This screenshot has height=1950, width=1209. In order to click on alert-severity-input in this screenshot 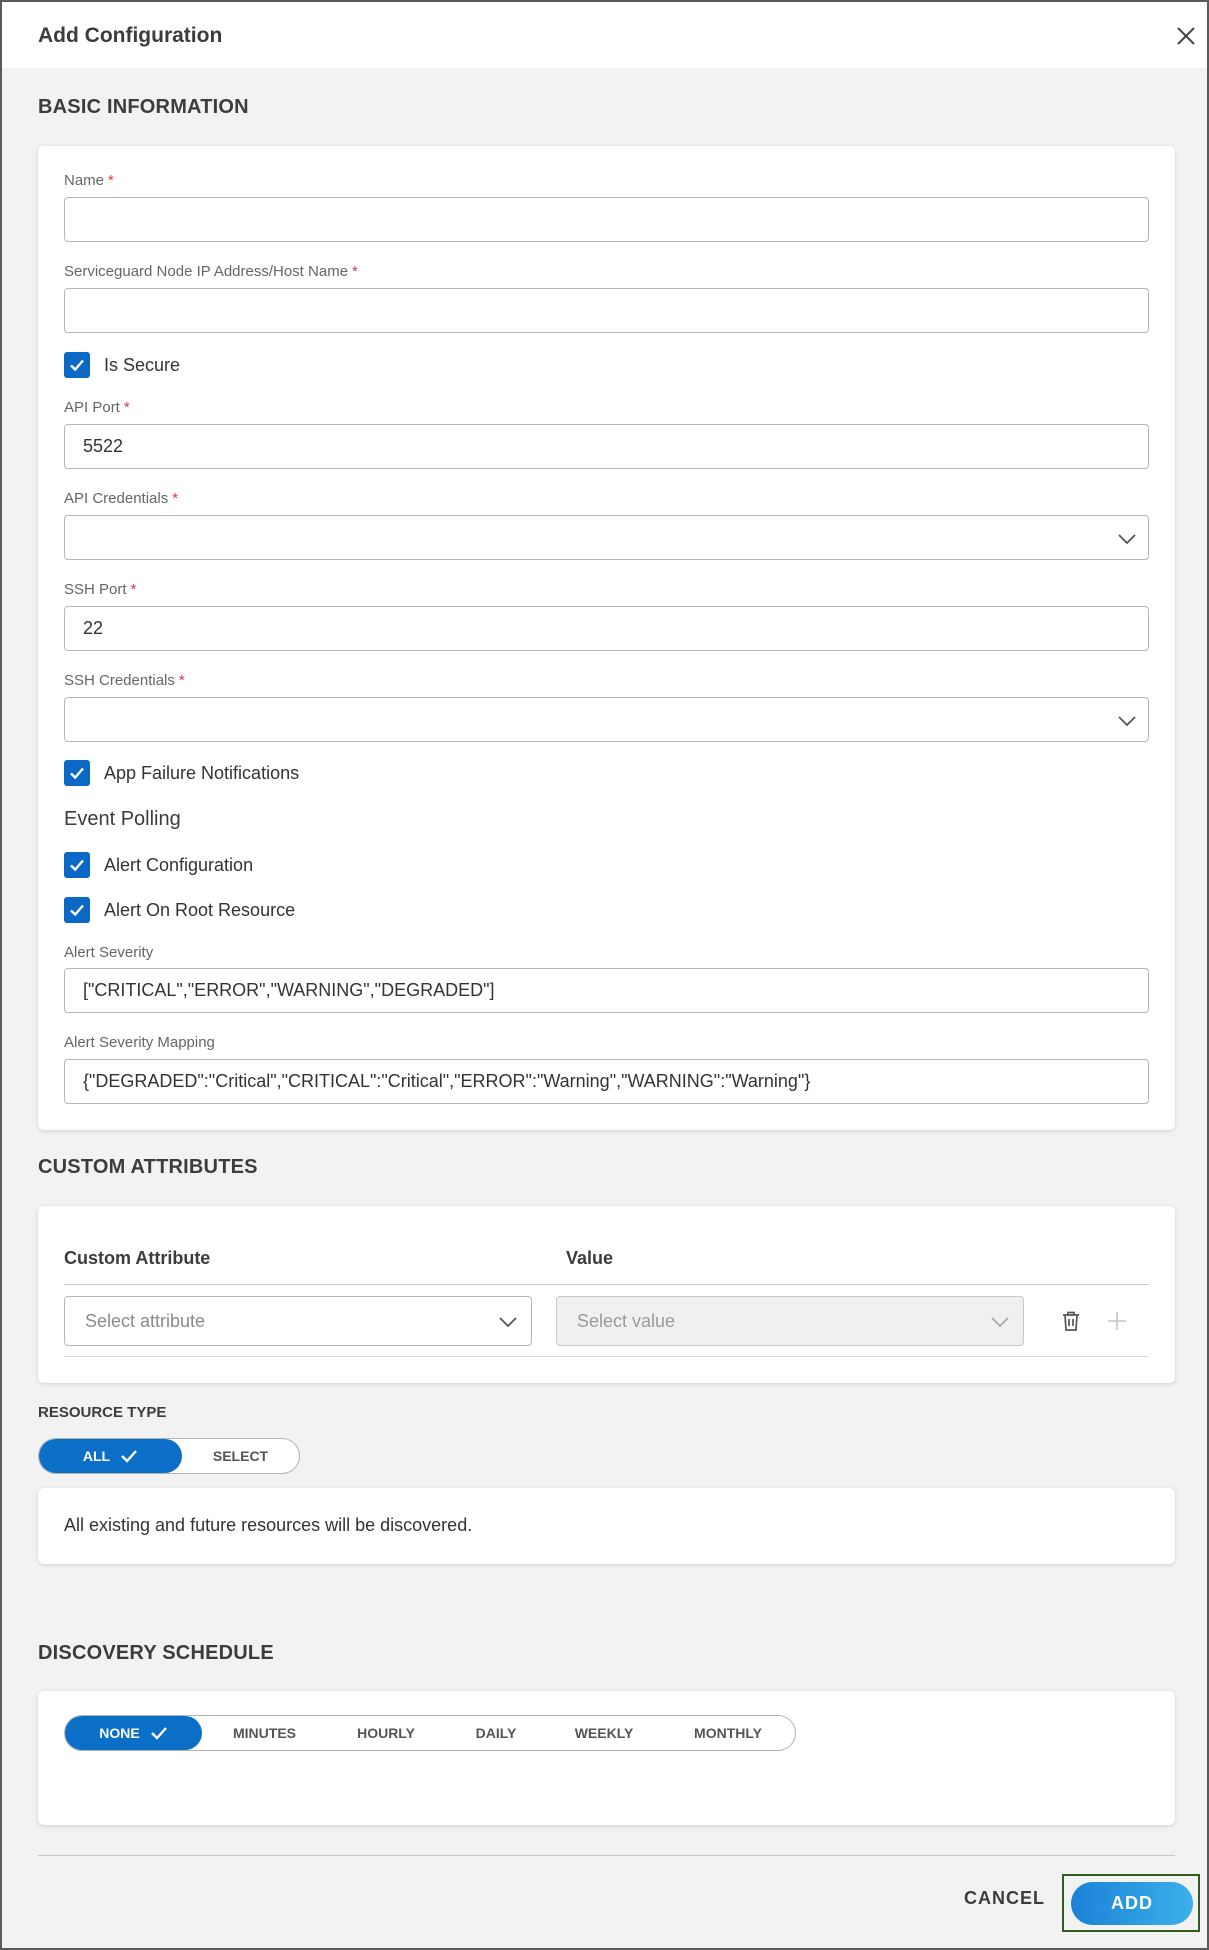, I will do `click(606, 990)`.